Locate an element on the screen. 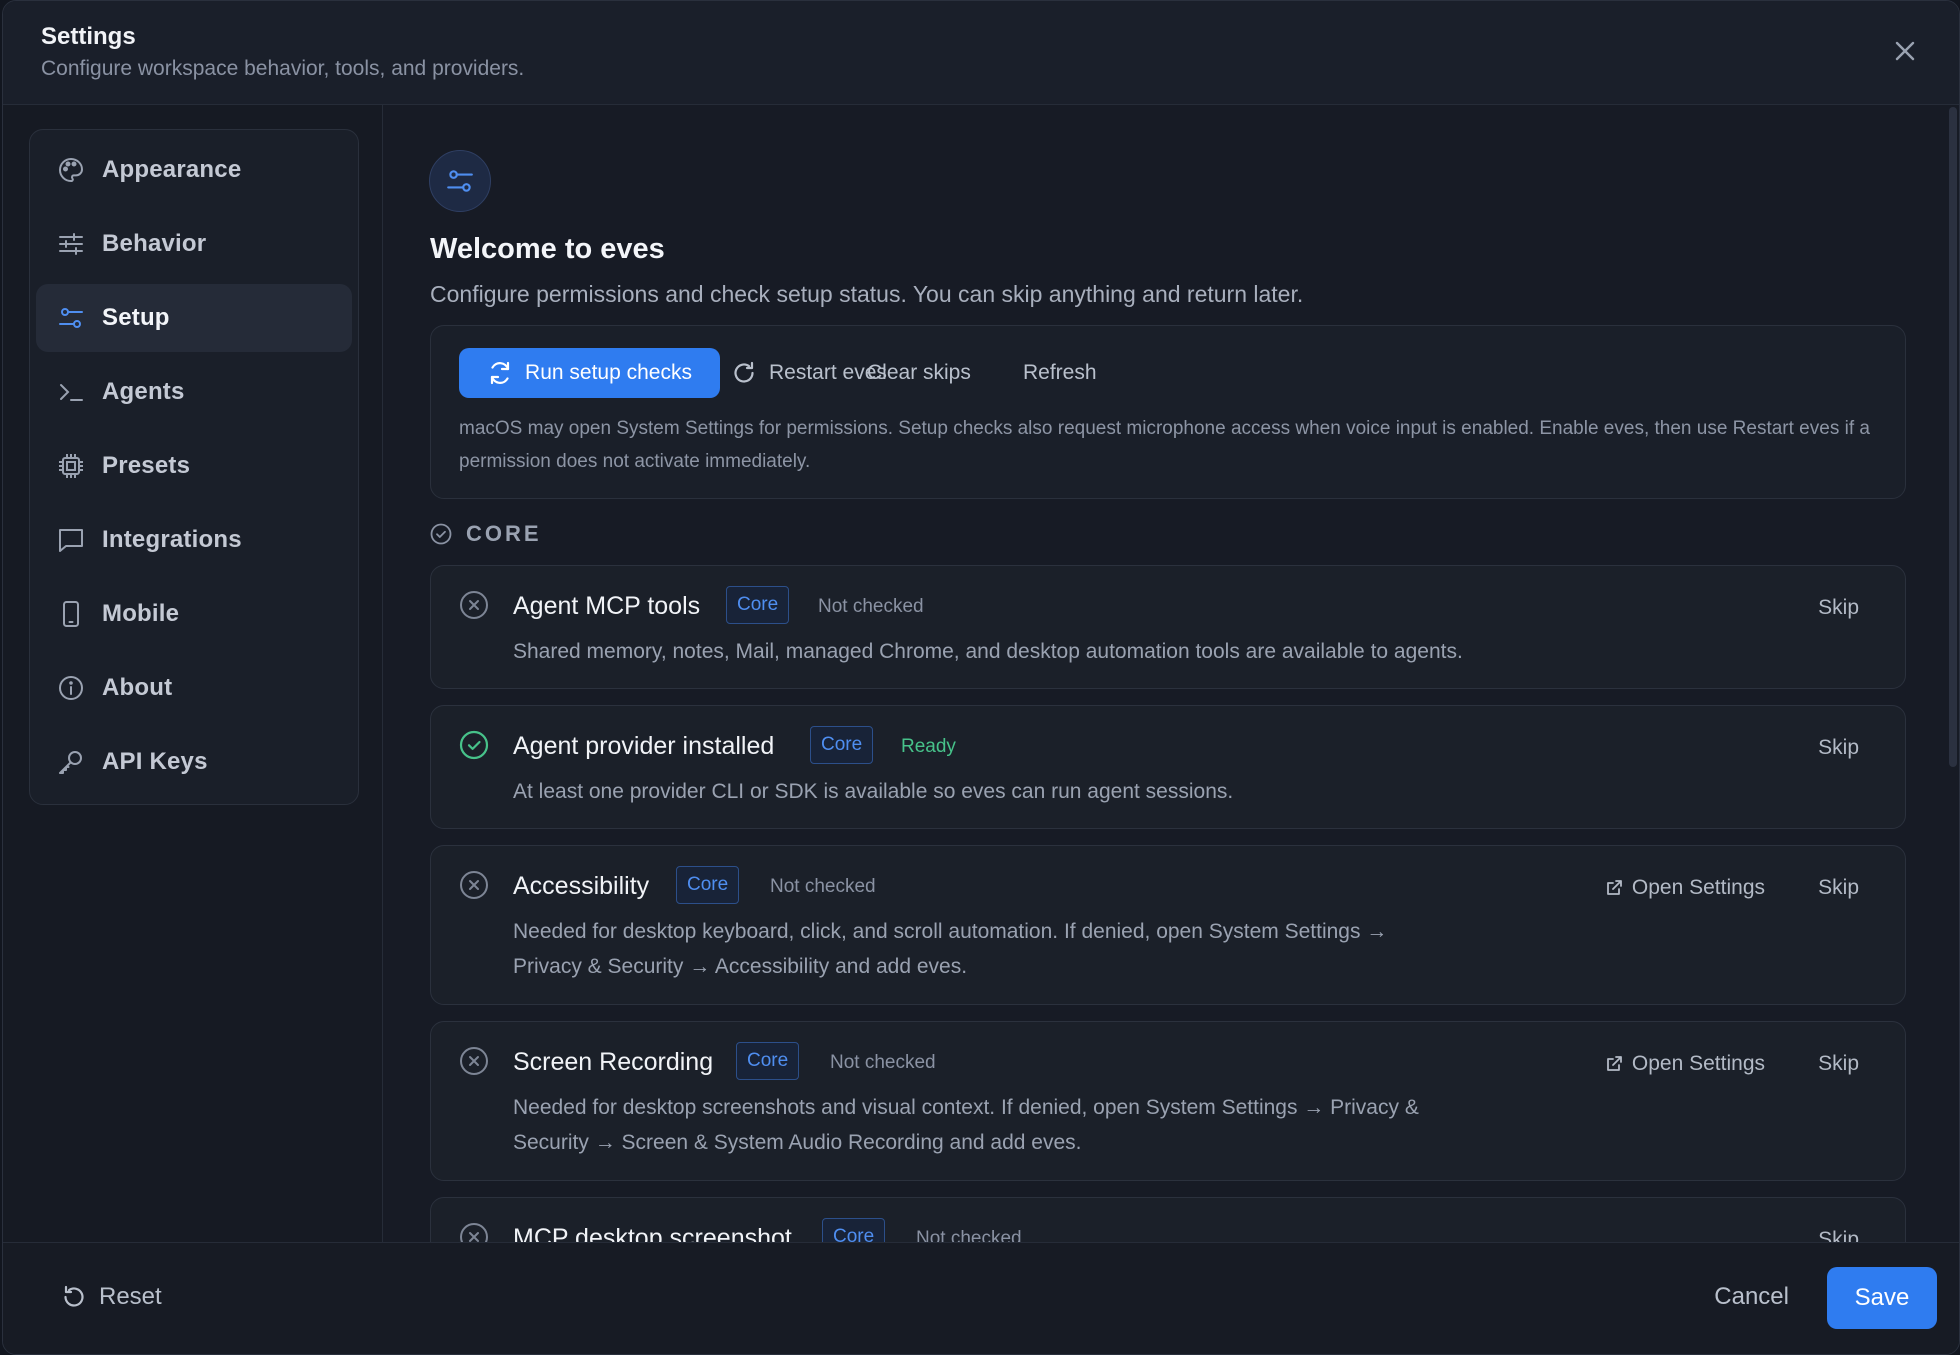 This screenshot has height=1355, width=1960. scrollbar is located at coordinates (1953, 437).